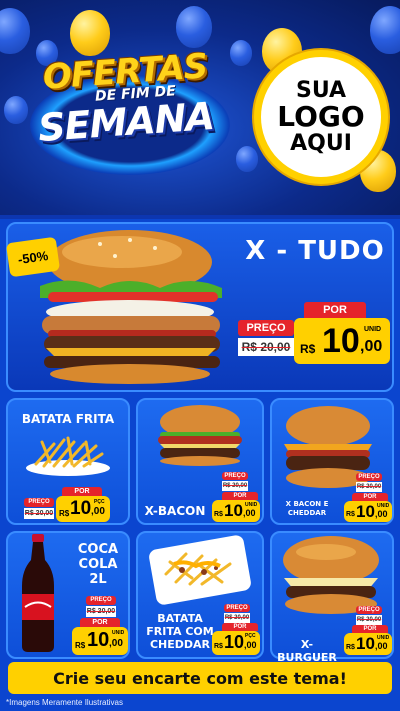  I want to click on item-name: BATATA FRITA COM CHEDDAR, so click(180, 631).